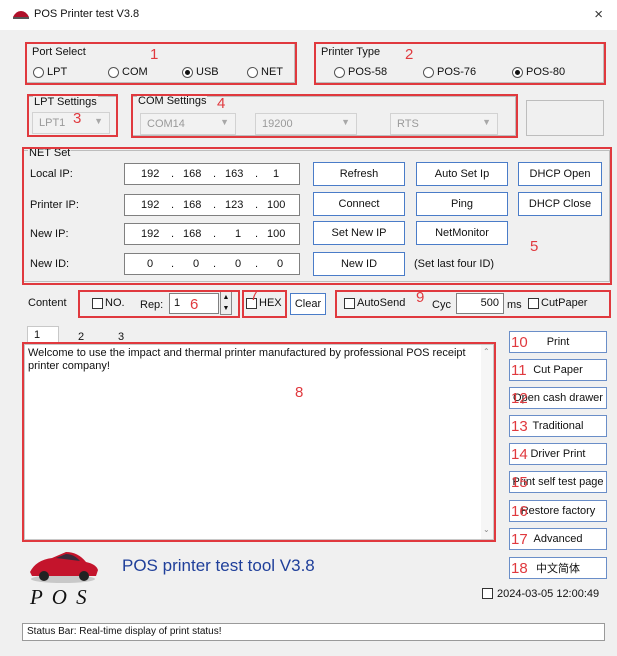 This screenshot has width=617, height=656. What do you see at coordinates (519, 454) in the screenshot?
I see `annotation-number-14: 14` at bounding box center [519, 454].